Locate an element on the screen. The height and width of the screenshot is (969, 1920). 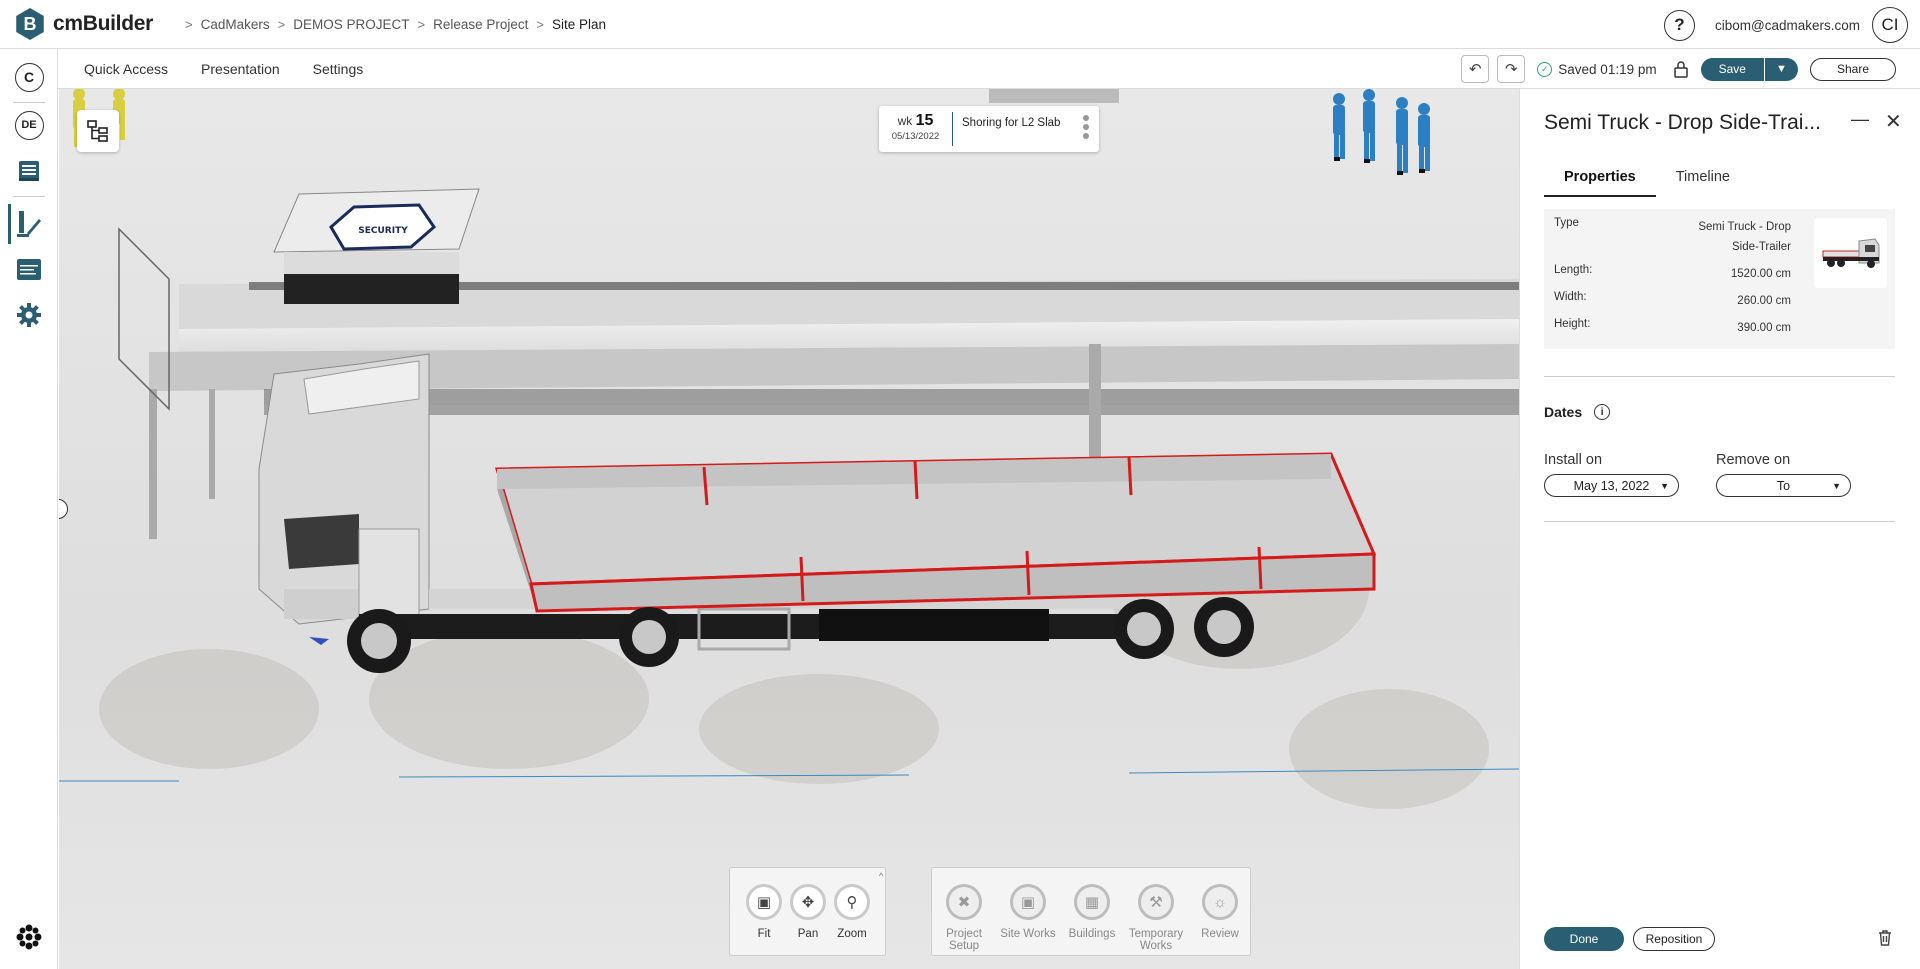
logo-icon: B is located at coordinates (30, 24).